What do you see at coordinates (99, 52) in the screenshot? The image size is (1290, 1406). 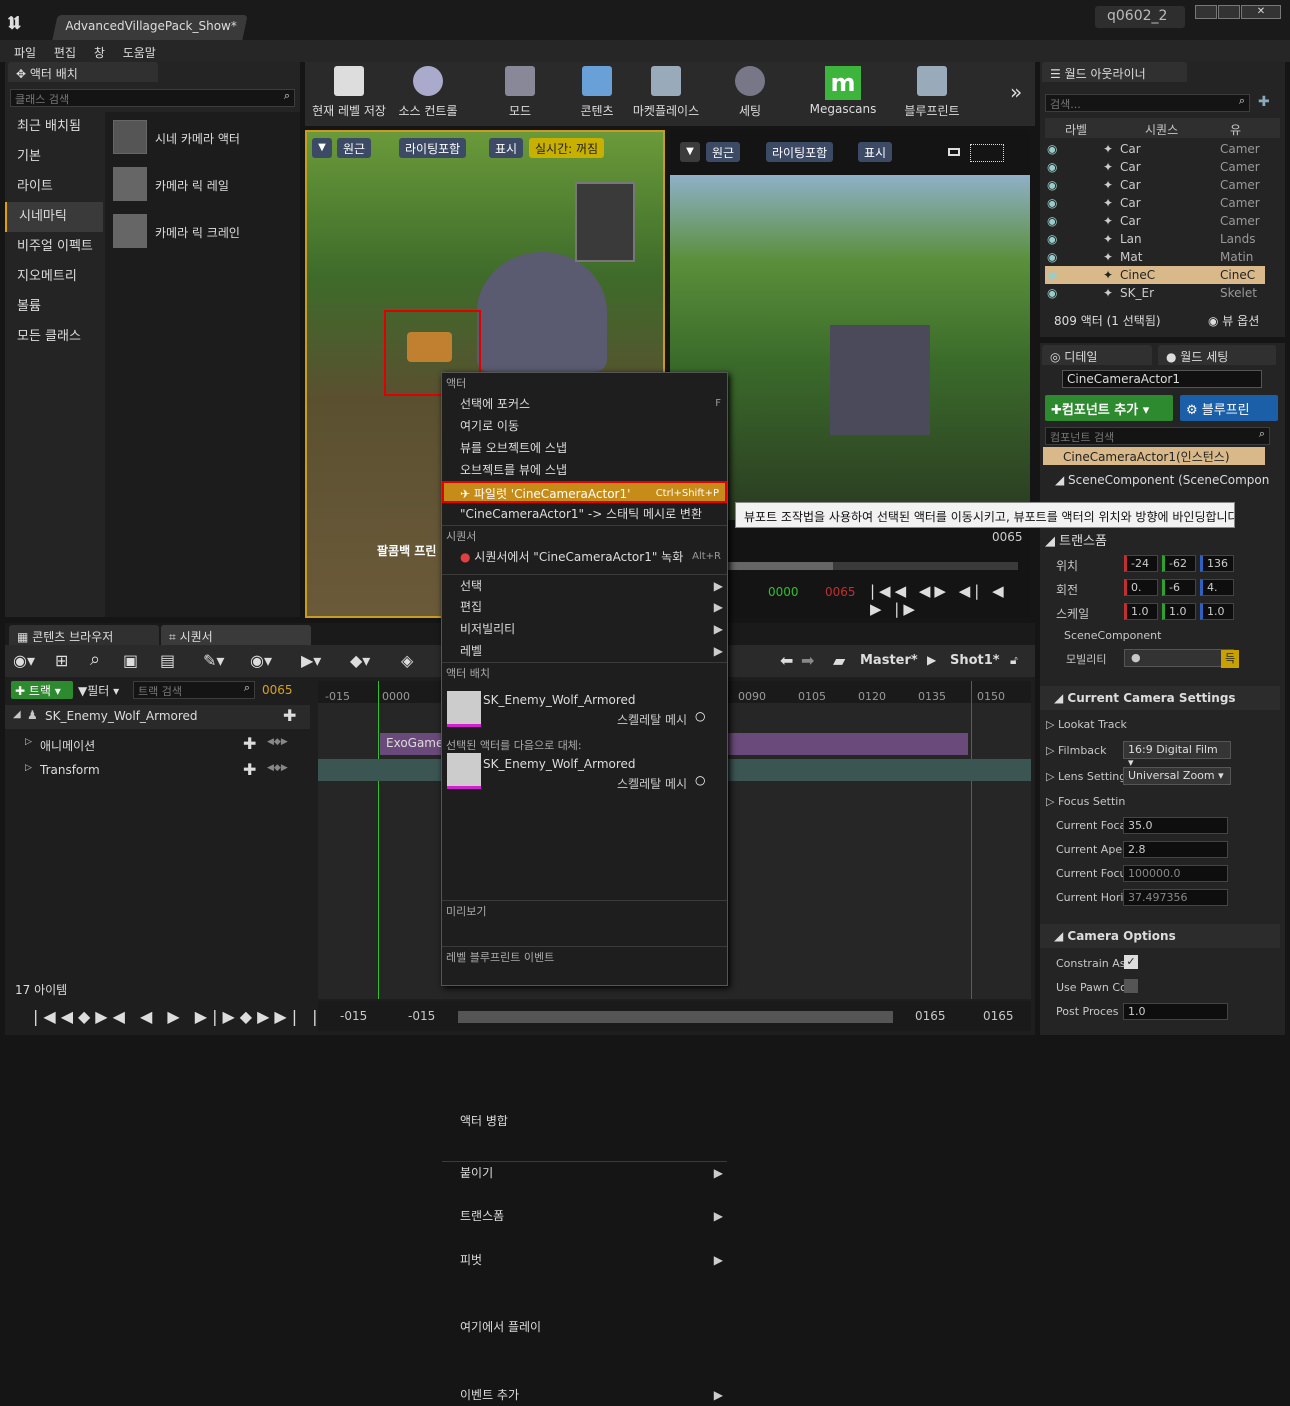 I see `menu-window: 창` at bounding box center [99, 52].